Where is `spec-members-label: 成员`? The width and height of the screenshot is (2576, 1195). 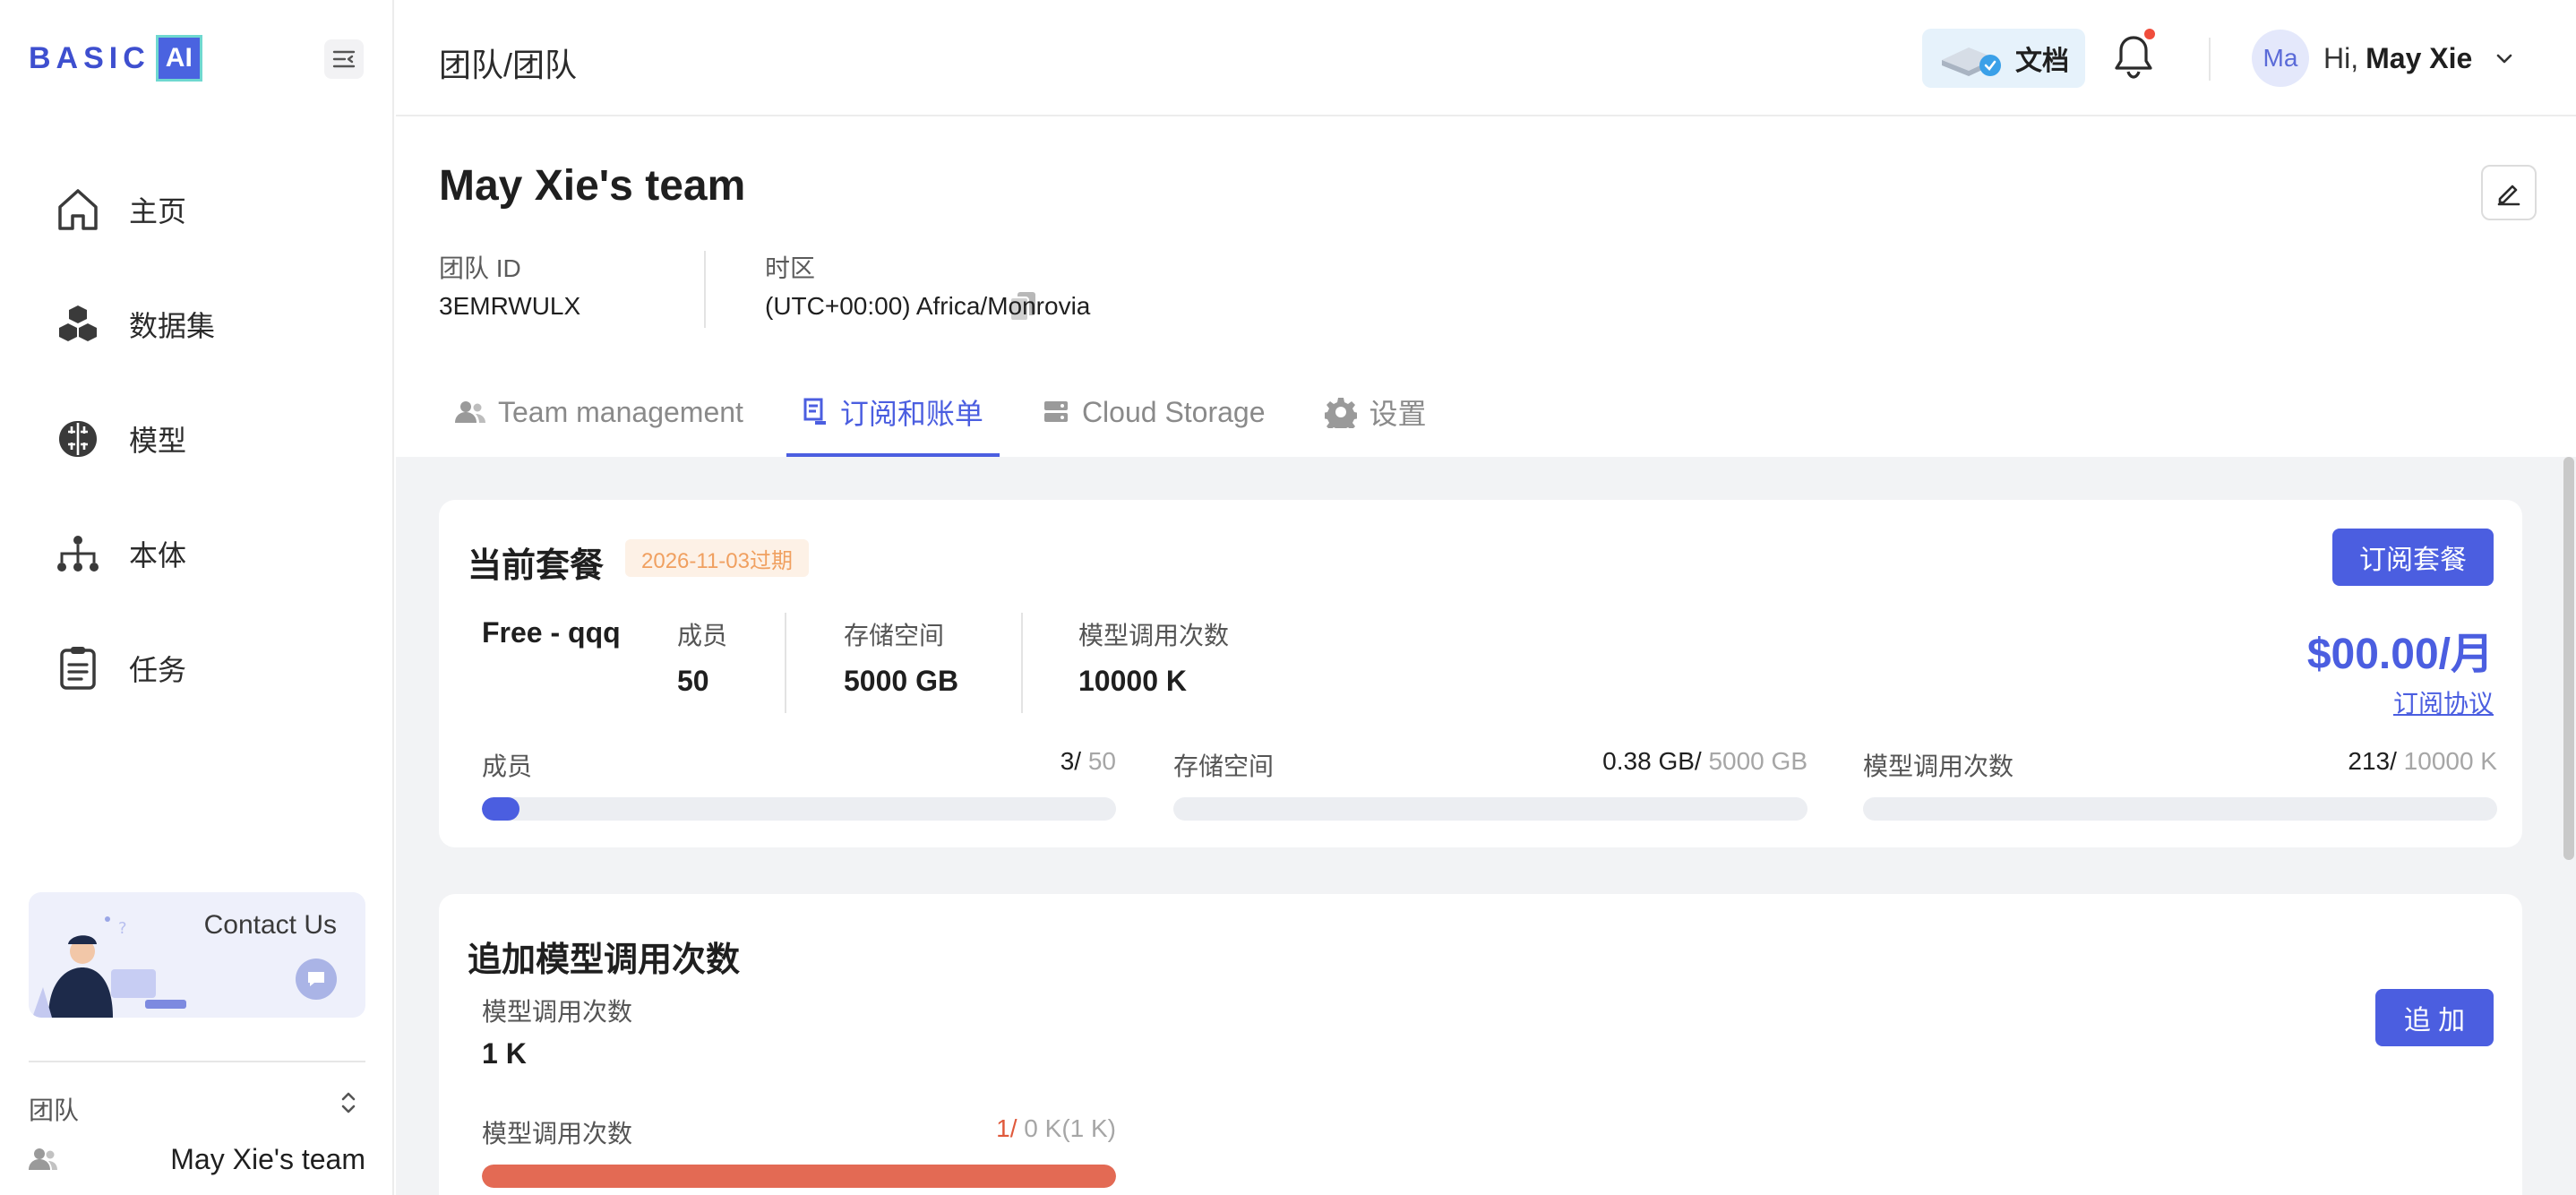 spec-members-label: 成员 is located at coordinates (702, 635).